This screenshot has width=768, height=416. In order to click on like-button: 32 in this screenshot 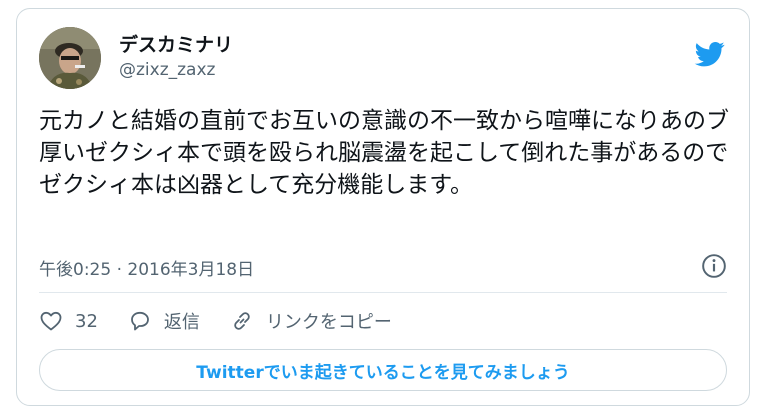, I will do `click(68, 321)`.